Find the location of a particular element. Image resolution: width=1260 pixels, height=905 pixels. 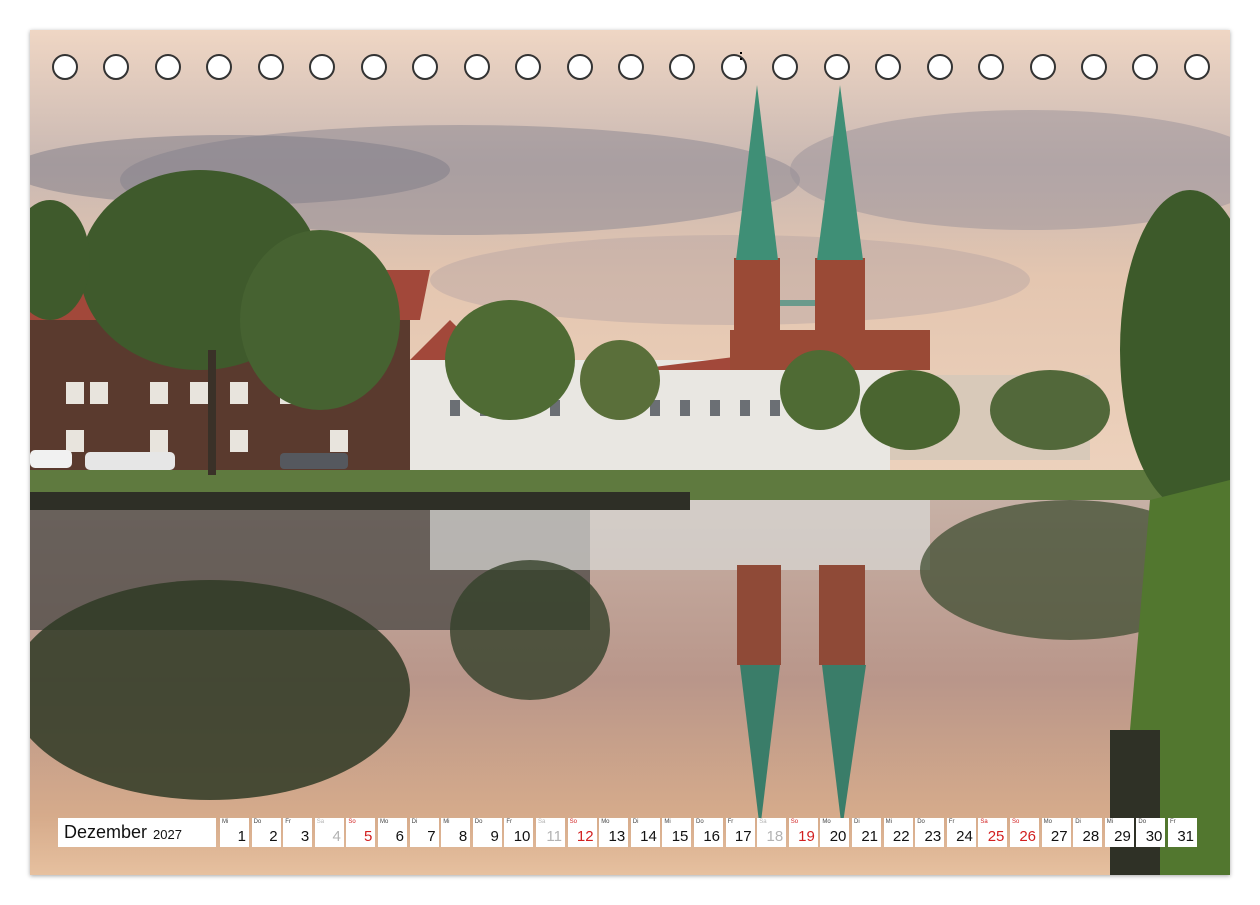

day-cell: Di 21 is located at coordinates (866, 832).